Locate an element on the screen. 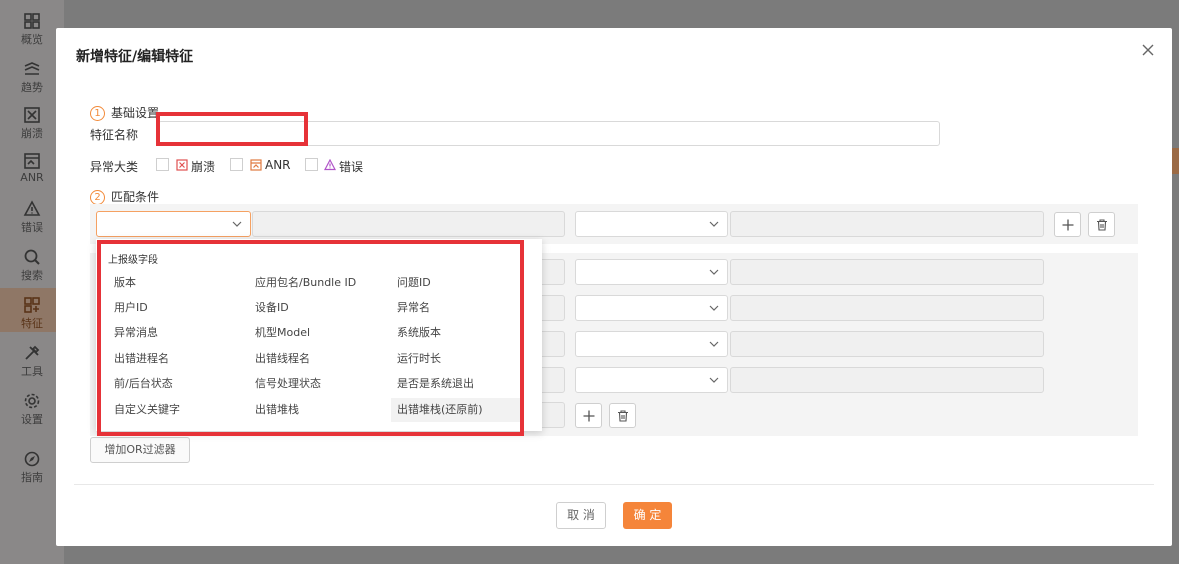  confirm-button: 确 定 is located at coordinates (647, 515).